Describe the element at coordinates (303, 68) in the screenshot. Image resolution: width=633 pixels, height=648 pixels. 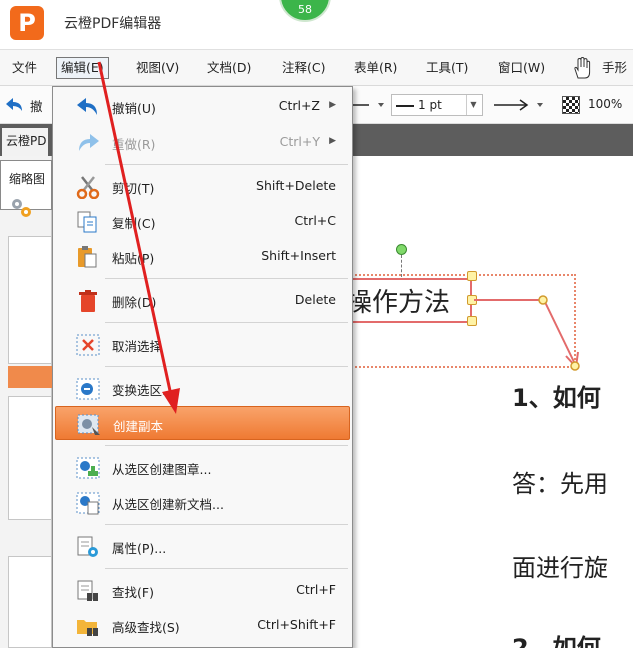
I see `menu-comment: 注释(C)` at that location.